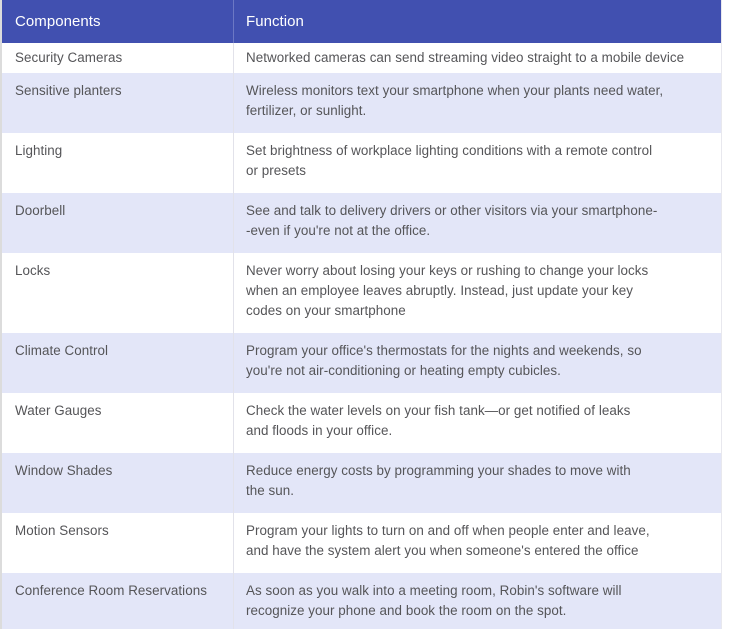 The height and width of the screenshot is (629, 729). Describe the element at coordinates (118, 363) in the screenshot. I see `component-cell: Climate Control` at that location.